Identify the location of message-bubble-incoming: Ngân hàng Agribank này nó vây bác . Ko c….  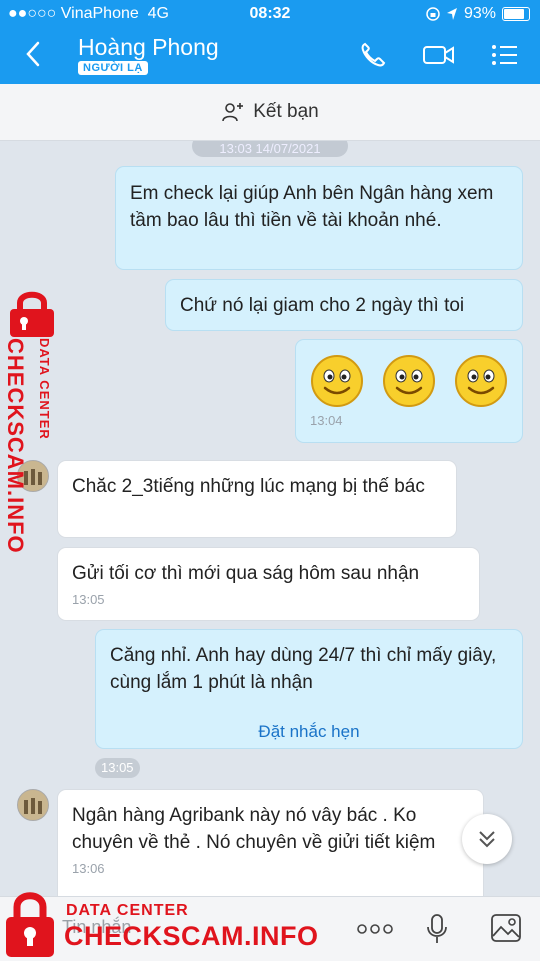
(270, 842).